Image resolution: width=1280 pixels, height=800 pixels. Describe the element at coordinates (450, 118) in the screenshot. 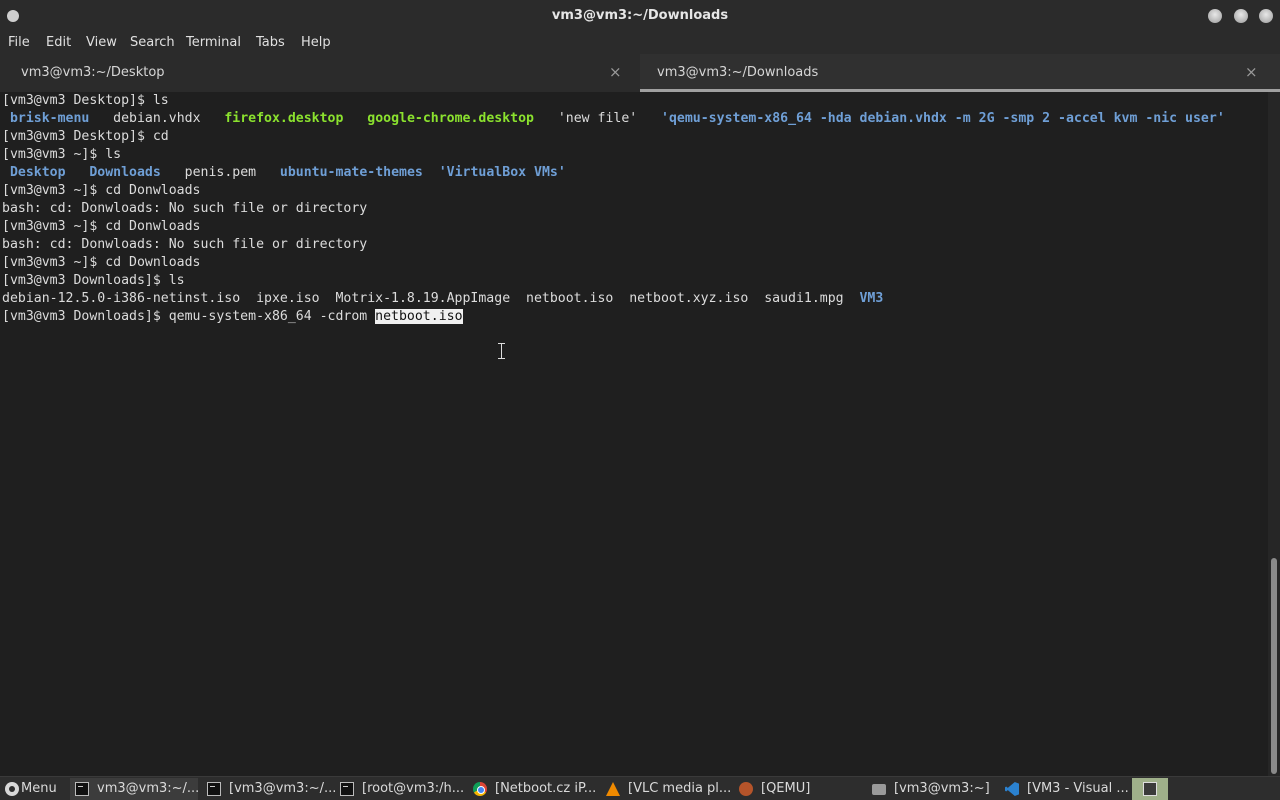

I see `executable-entry: google-chrome.desktop` at that location.